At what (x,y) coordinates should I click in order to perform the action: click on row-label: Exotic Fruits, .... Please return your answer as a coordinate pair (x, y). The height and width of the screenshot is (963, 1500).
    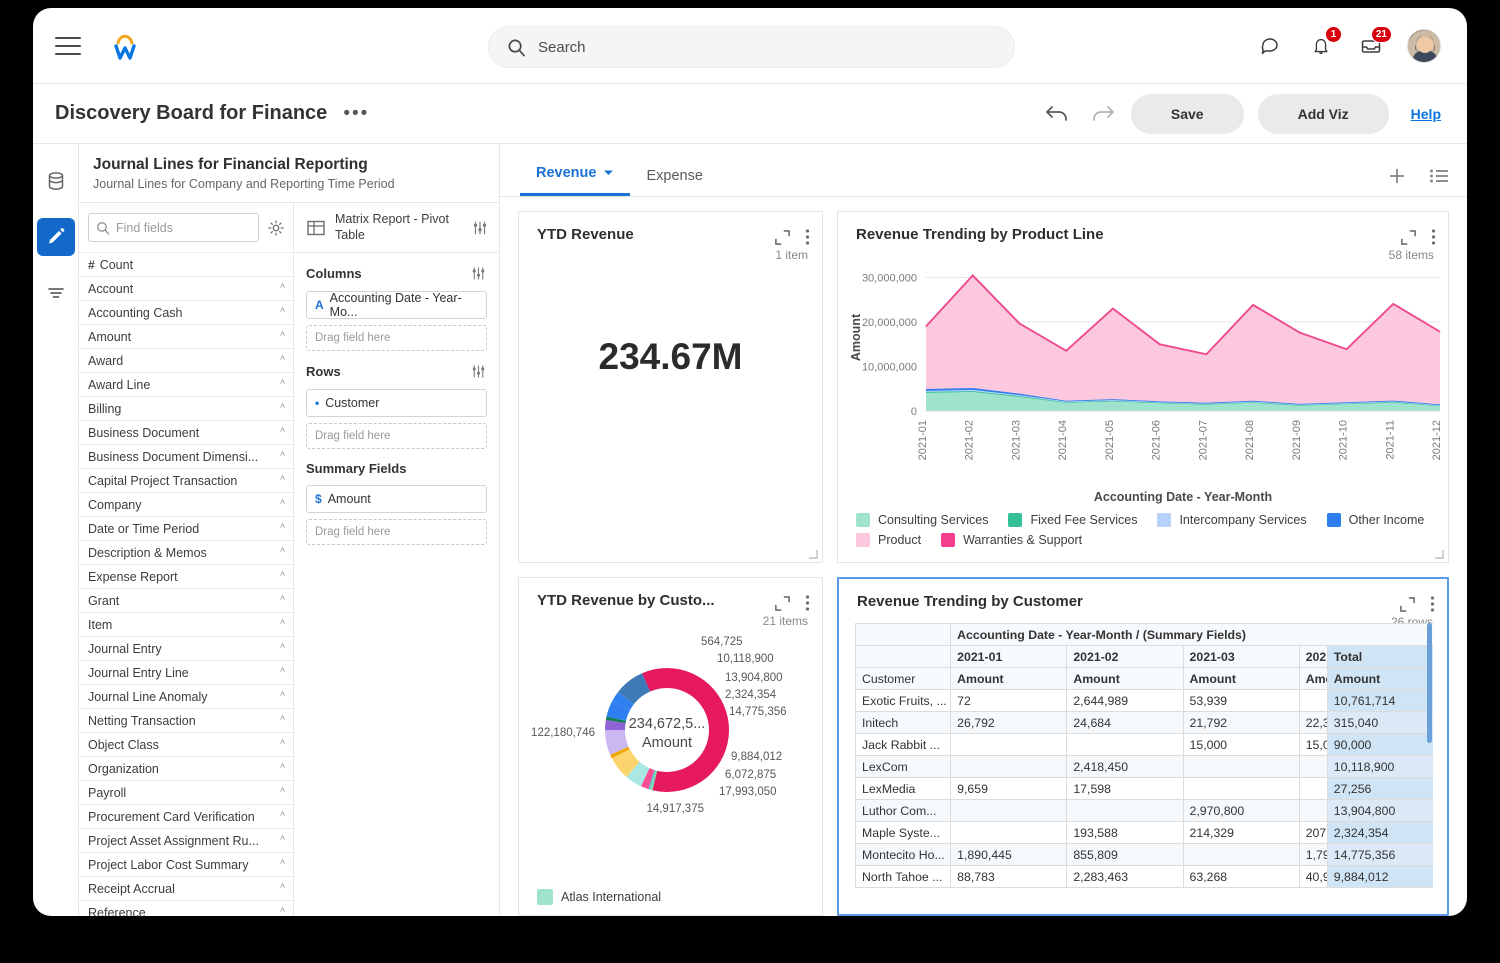
    Looking at the image, I should click on (903, 700).